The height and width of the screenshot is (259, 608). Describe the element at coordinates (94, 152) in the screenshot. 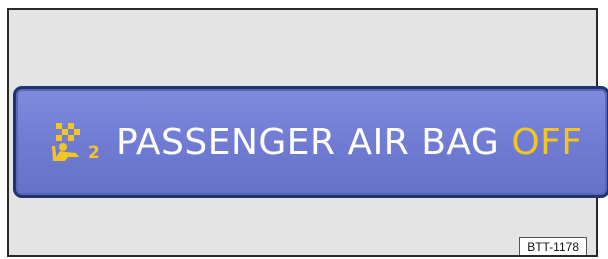

I see `svg-text: 2` at that location.